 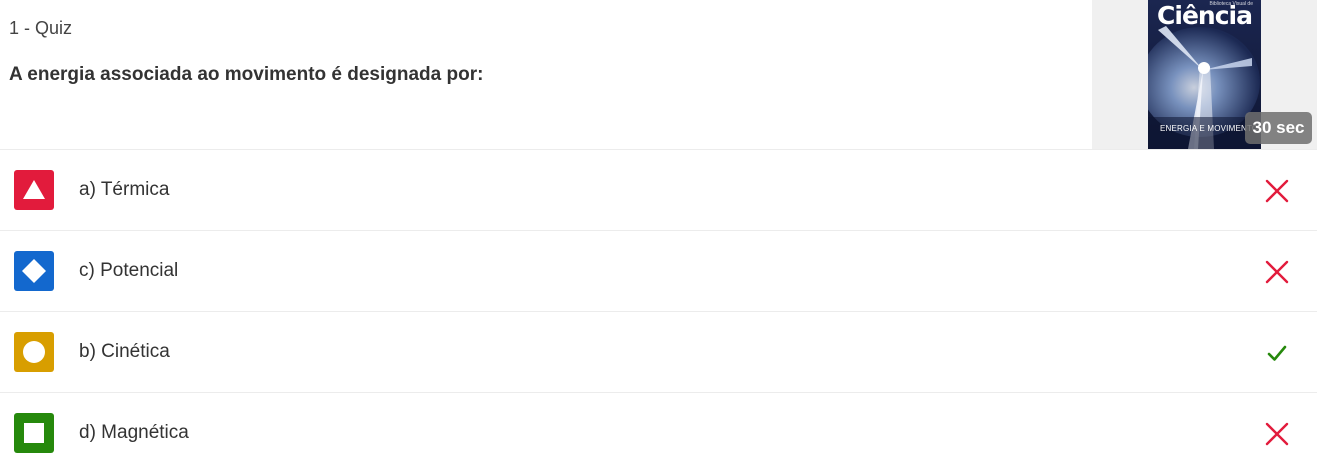 What do you see at coordinates (124, 351) in the screenshot?
I see `answer-label: b) Cinética` at bounding box center [124, 351].